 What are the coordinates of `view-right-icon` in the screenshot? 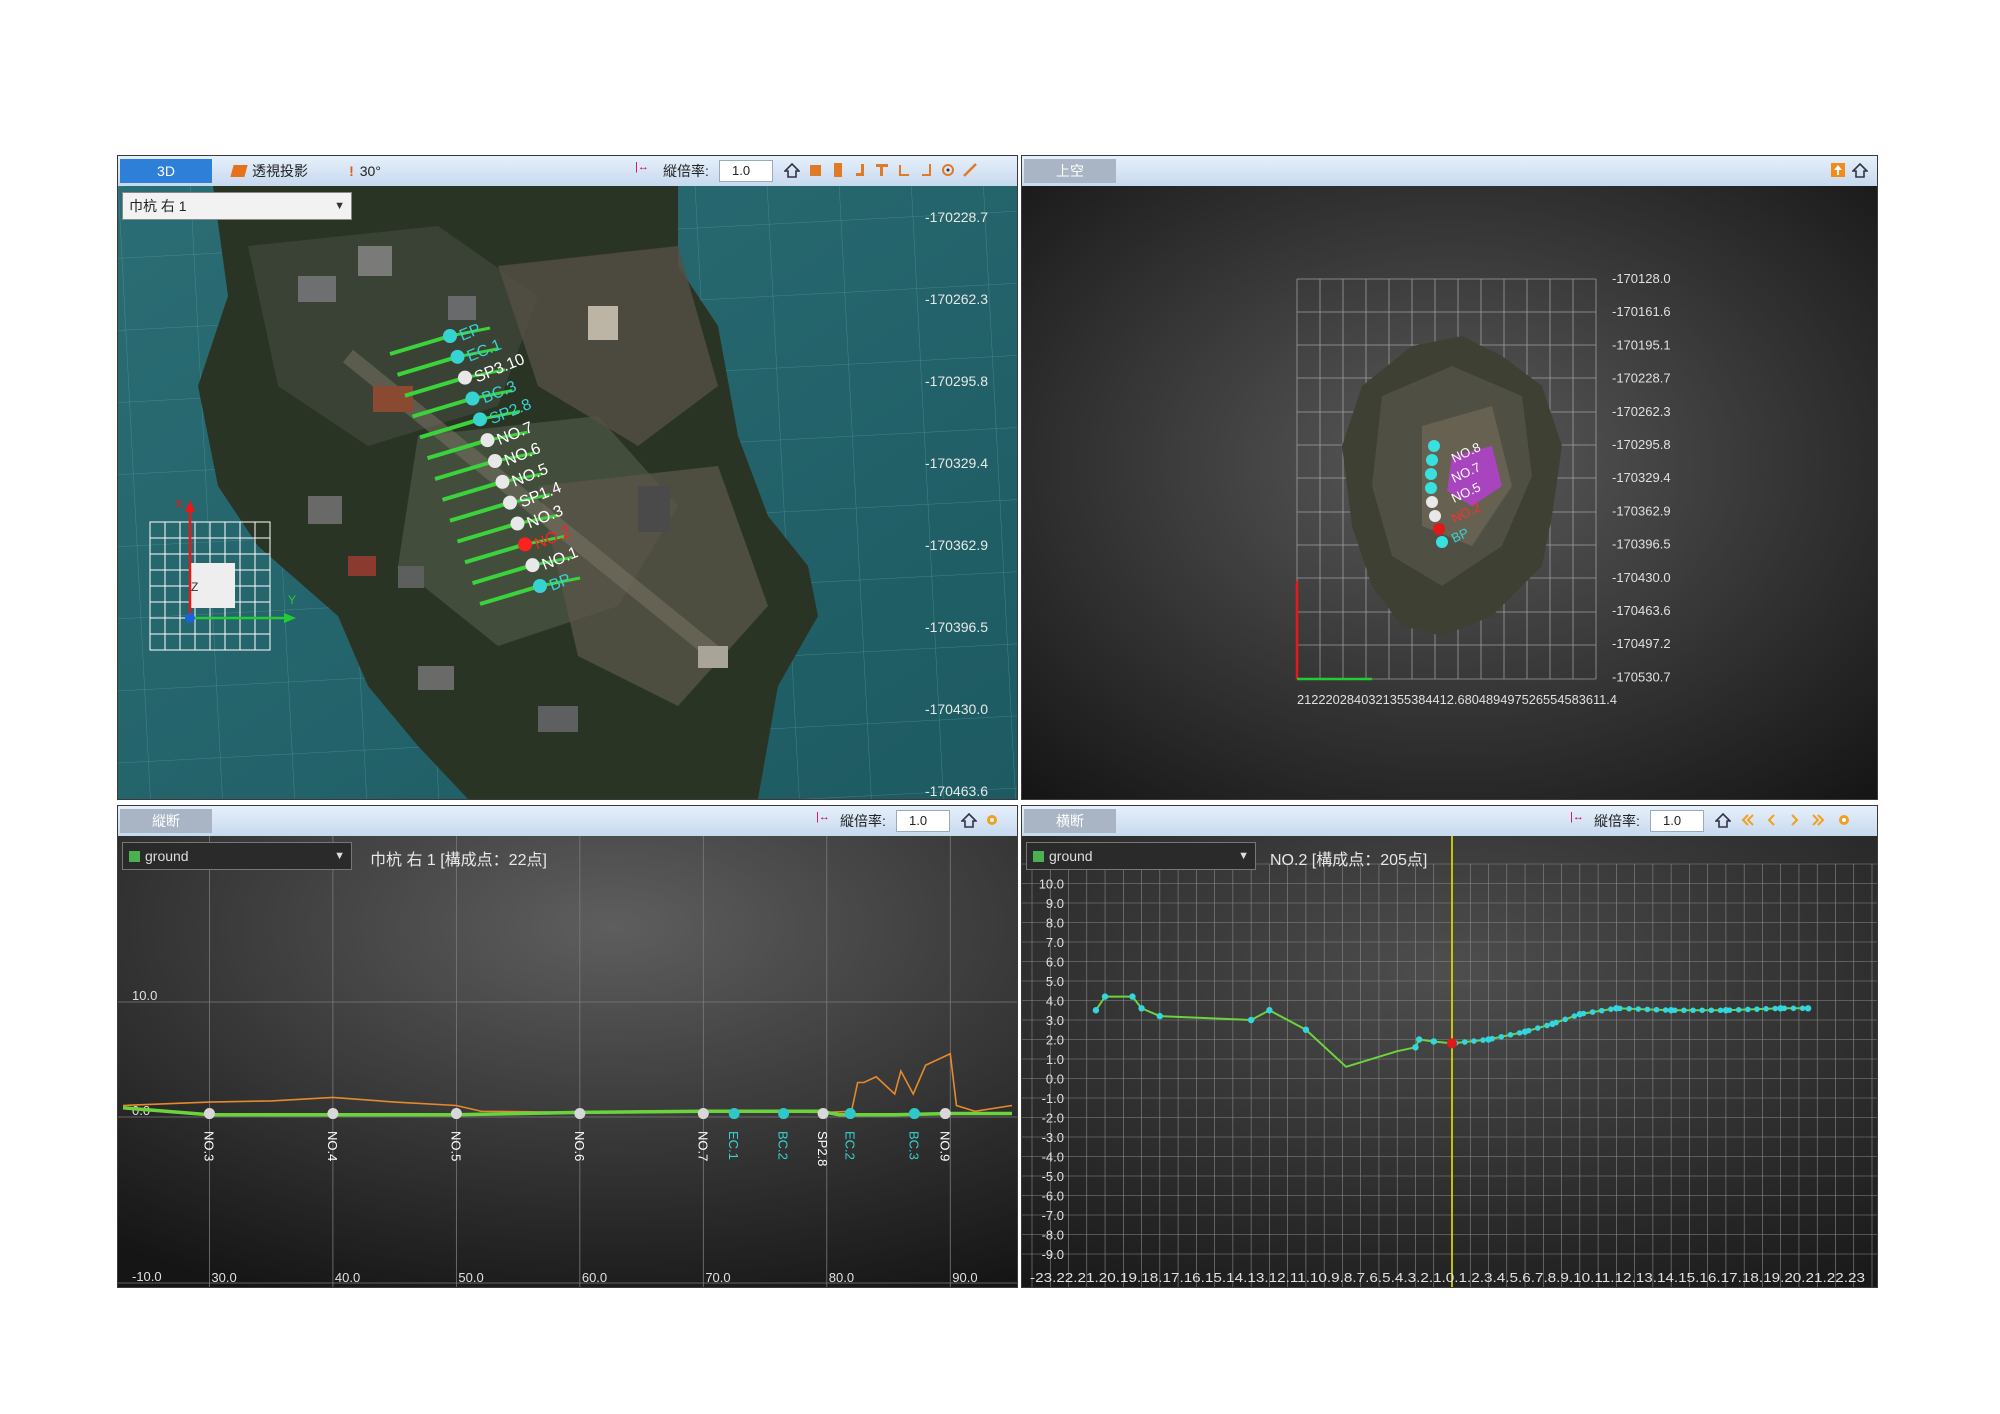 It's located at (860, 170).